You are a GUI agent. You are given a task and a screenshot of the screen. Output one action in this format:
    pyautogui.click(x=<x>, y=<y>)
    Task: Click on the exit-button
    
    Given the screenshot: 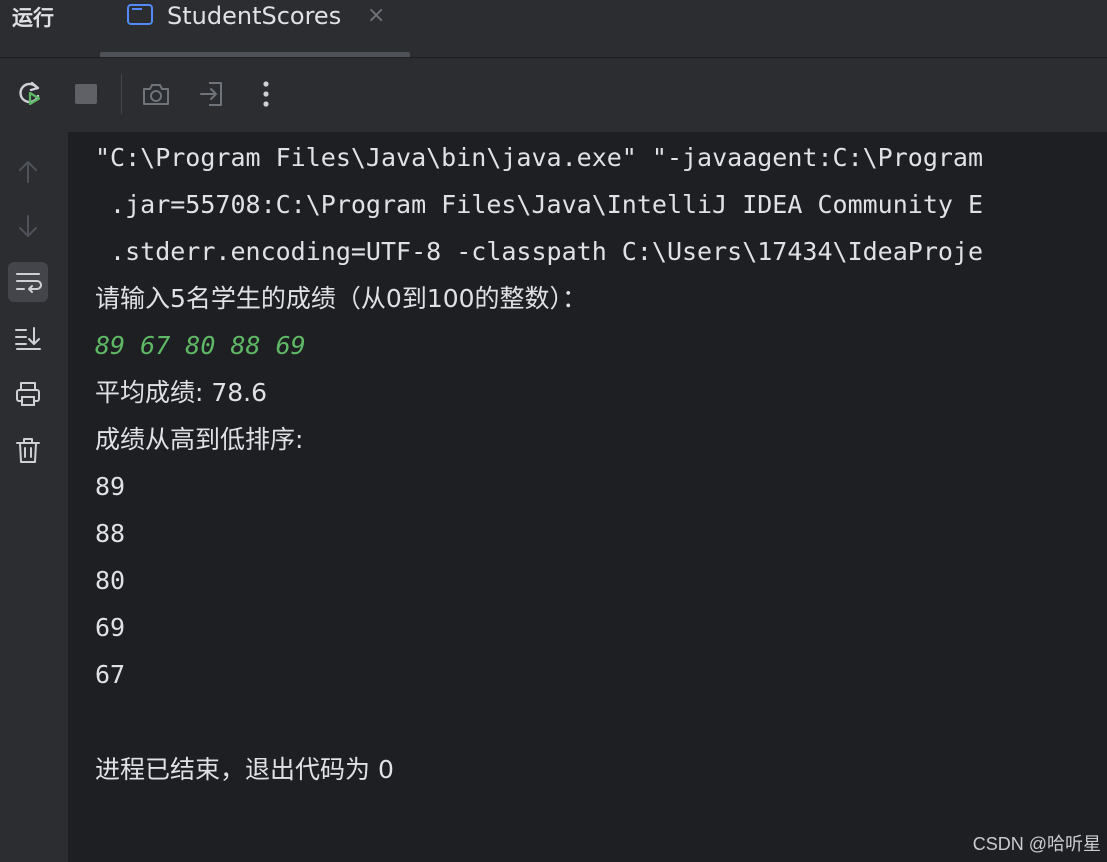 What is the action you would take?
    pyautogui.click(x=212, y=94)
    